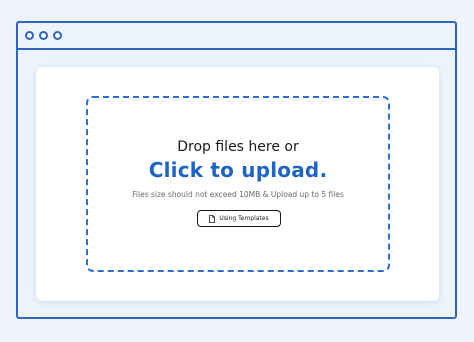 This screenshot has width=474, height=342. What do you see at coordinates (244, 218) in the screenshot?
I see `using-templates-label: Using Templates` at bounding box center [244, 218].